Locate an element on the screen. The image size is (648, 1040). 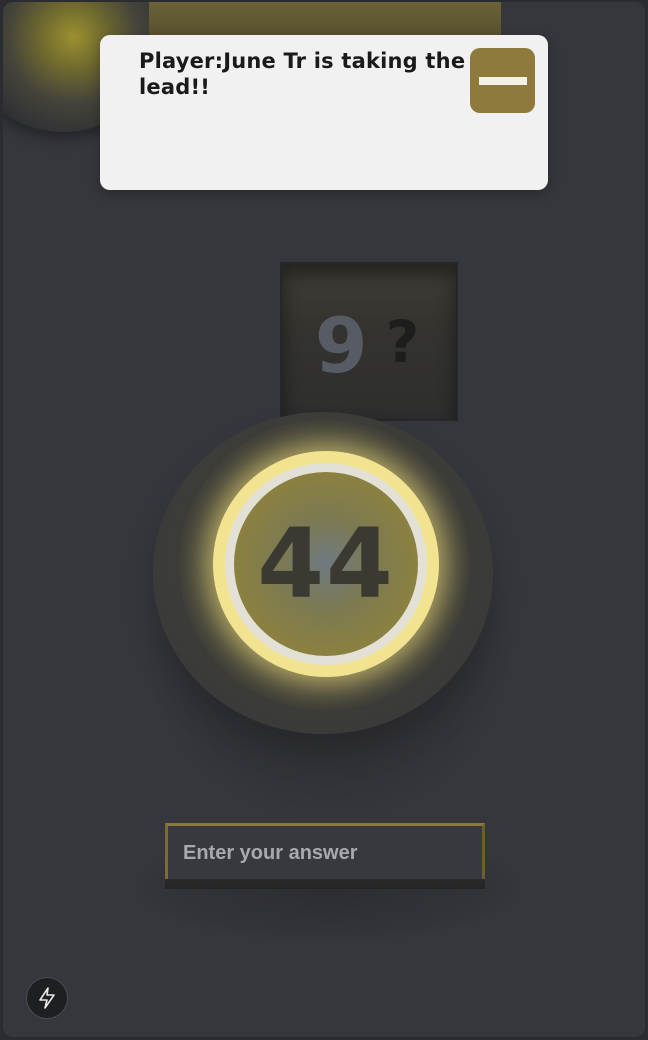
dismiss-notification-button is located at coordinates (502, 80).